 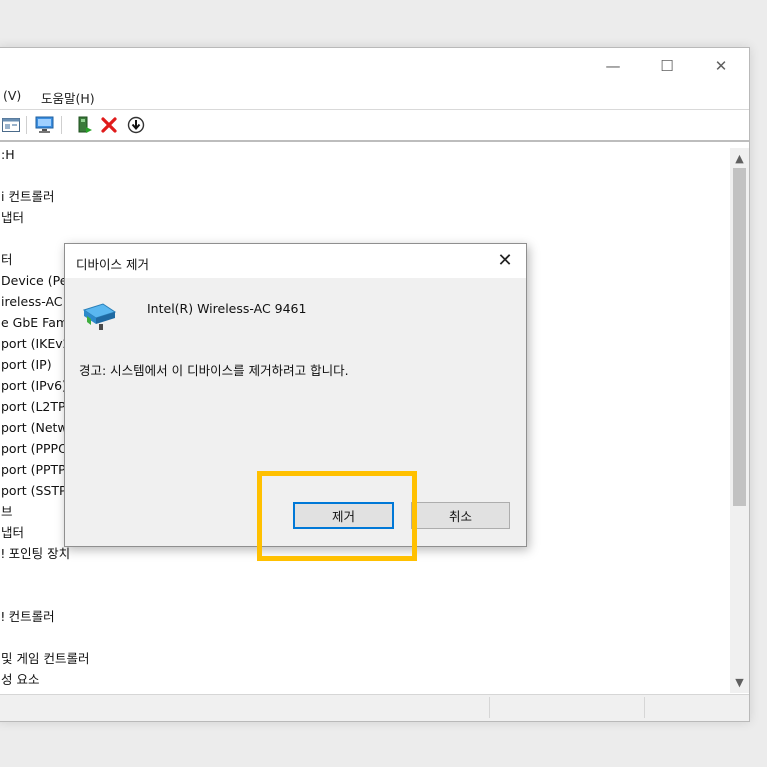 What do you see at coordinates (337, 516) in the screenshot?
I see `highlight-box` at bounding box center [337, 516].